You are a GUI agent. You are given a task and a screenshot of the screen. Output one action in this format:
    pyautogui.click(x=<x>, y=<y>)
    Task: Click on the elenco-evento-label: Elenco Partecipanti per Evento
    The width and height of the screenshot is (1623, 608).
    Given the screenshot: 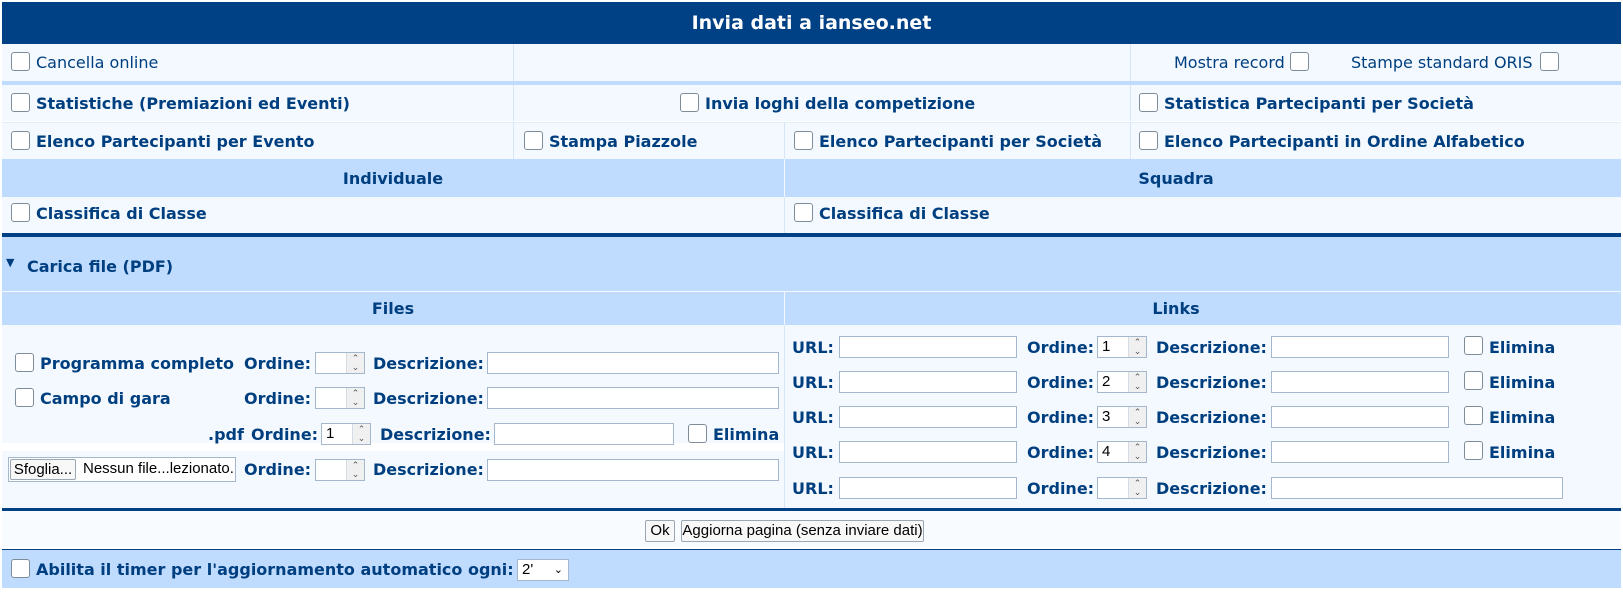 What is the action you would take?
    pyautogui.click(x=175, y=141)
    